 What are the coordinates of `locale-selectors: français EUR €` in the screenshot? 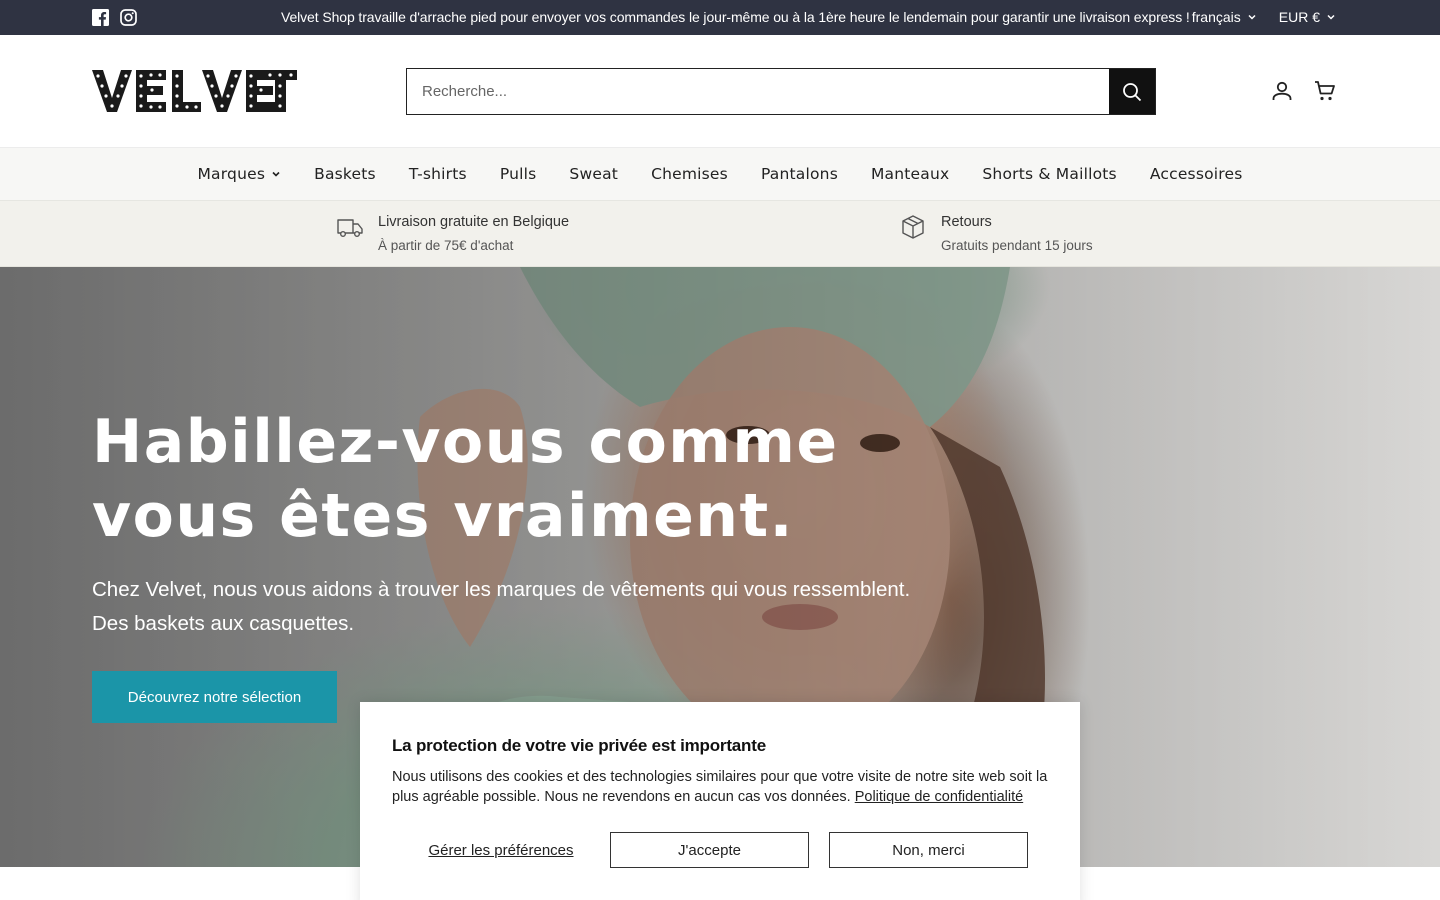 It's located at (1264, 17).